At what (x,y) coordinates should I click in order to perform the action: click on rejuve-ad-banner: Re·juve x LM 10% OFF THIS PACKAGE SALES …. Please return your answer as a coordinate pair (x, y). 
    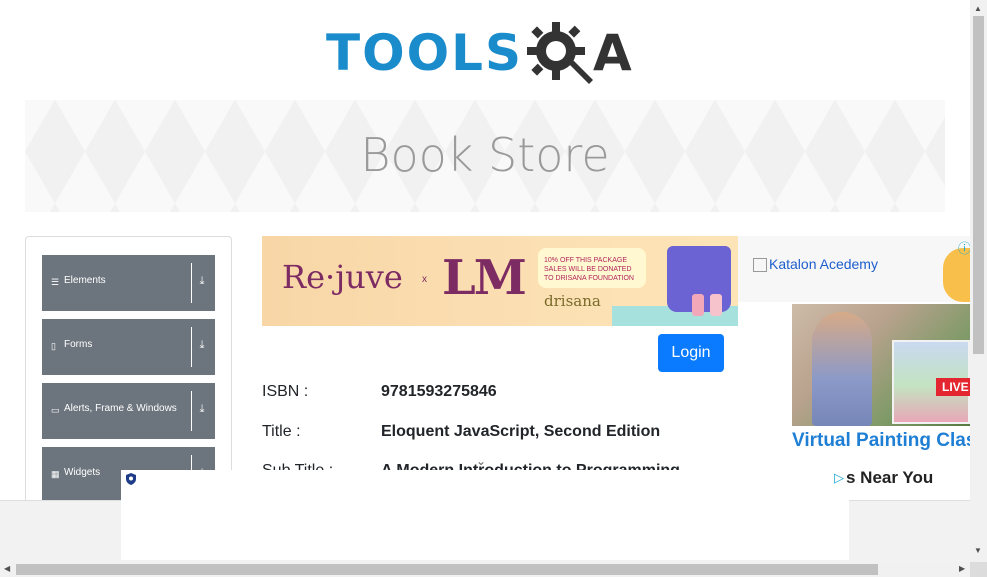
    Looking at the image, I should click on (500, 281).